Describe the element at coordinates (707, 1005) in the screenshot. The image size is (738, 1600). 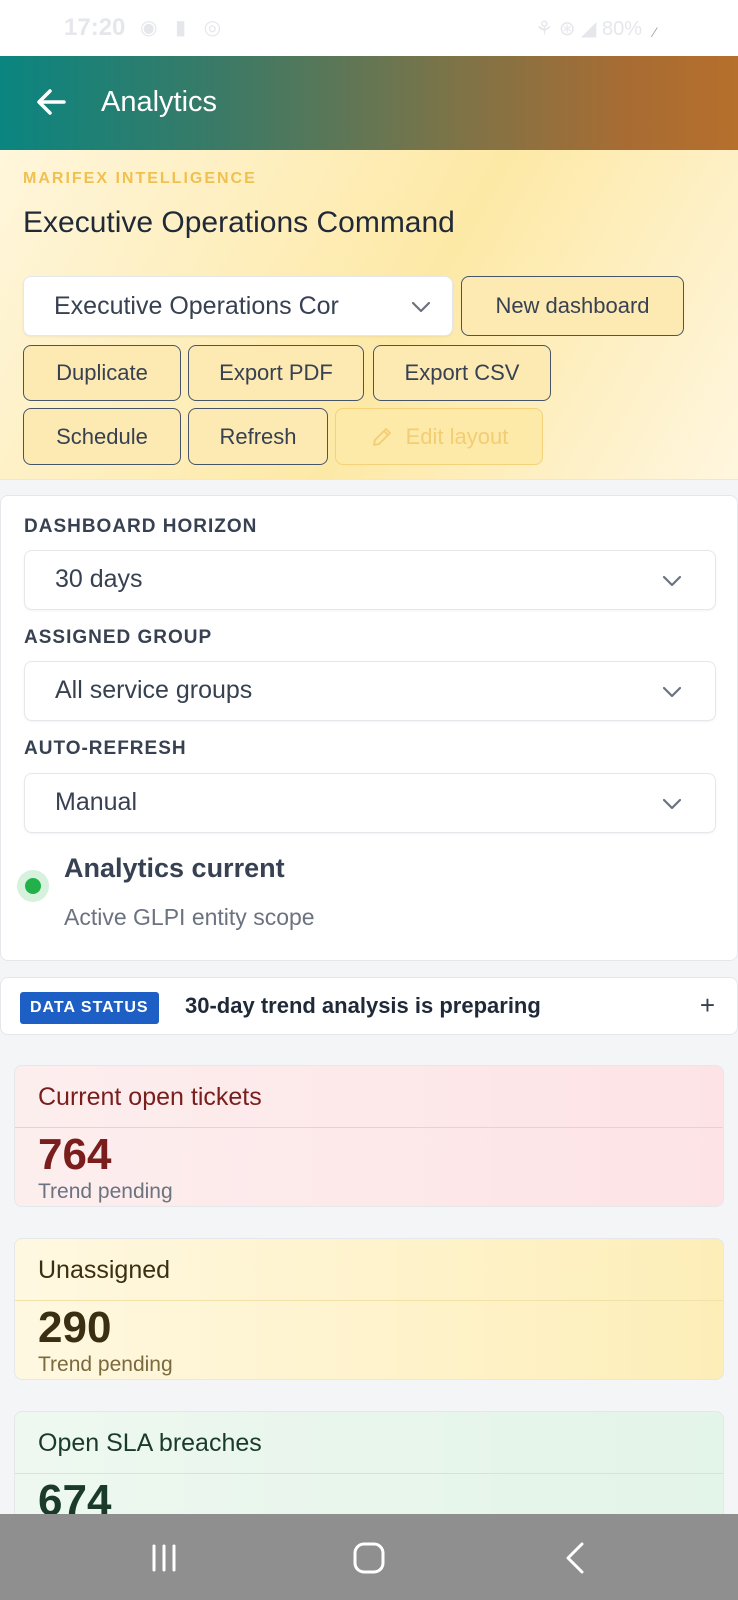
I see `expand-plus-icon: +` at that location.